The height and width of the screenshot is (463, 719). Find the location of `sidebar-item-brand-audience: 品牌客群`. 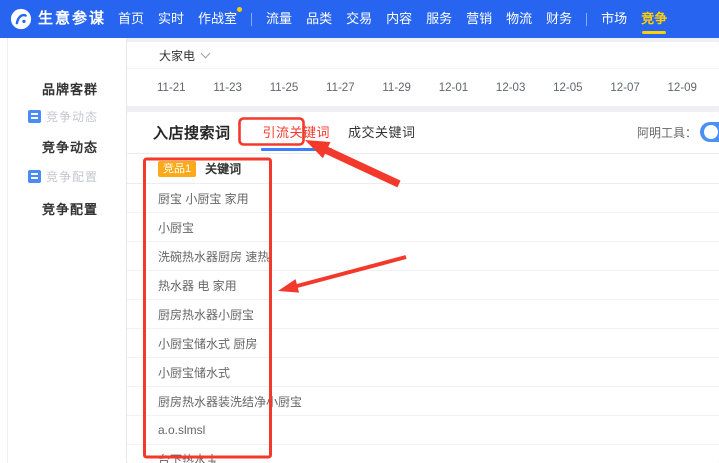

sidebar-item-brand-audience: 品牌客群 is located at coordinates (70, 88).